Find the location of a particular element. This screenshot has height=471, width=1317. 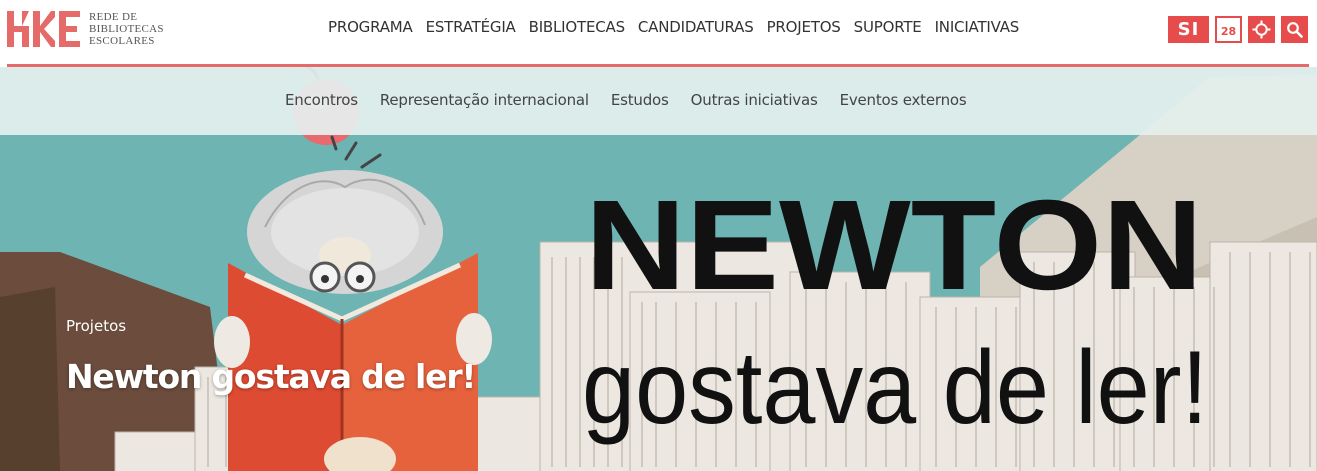

logo-line: REDE DE is located at coordinates (113, 17).